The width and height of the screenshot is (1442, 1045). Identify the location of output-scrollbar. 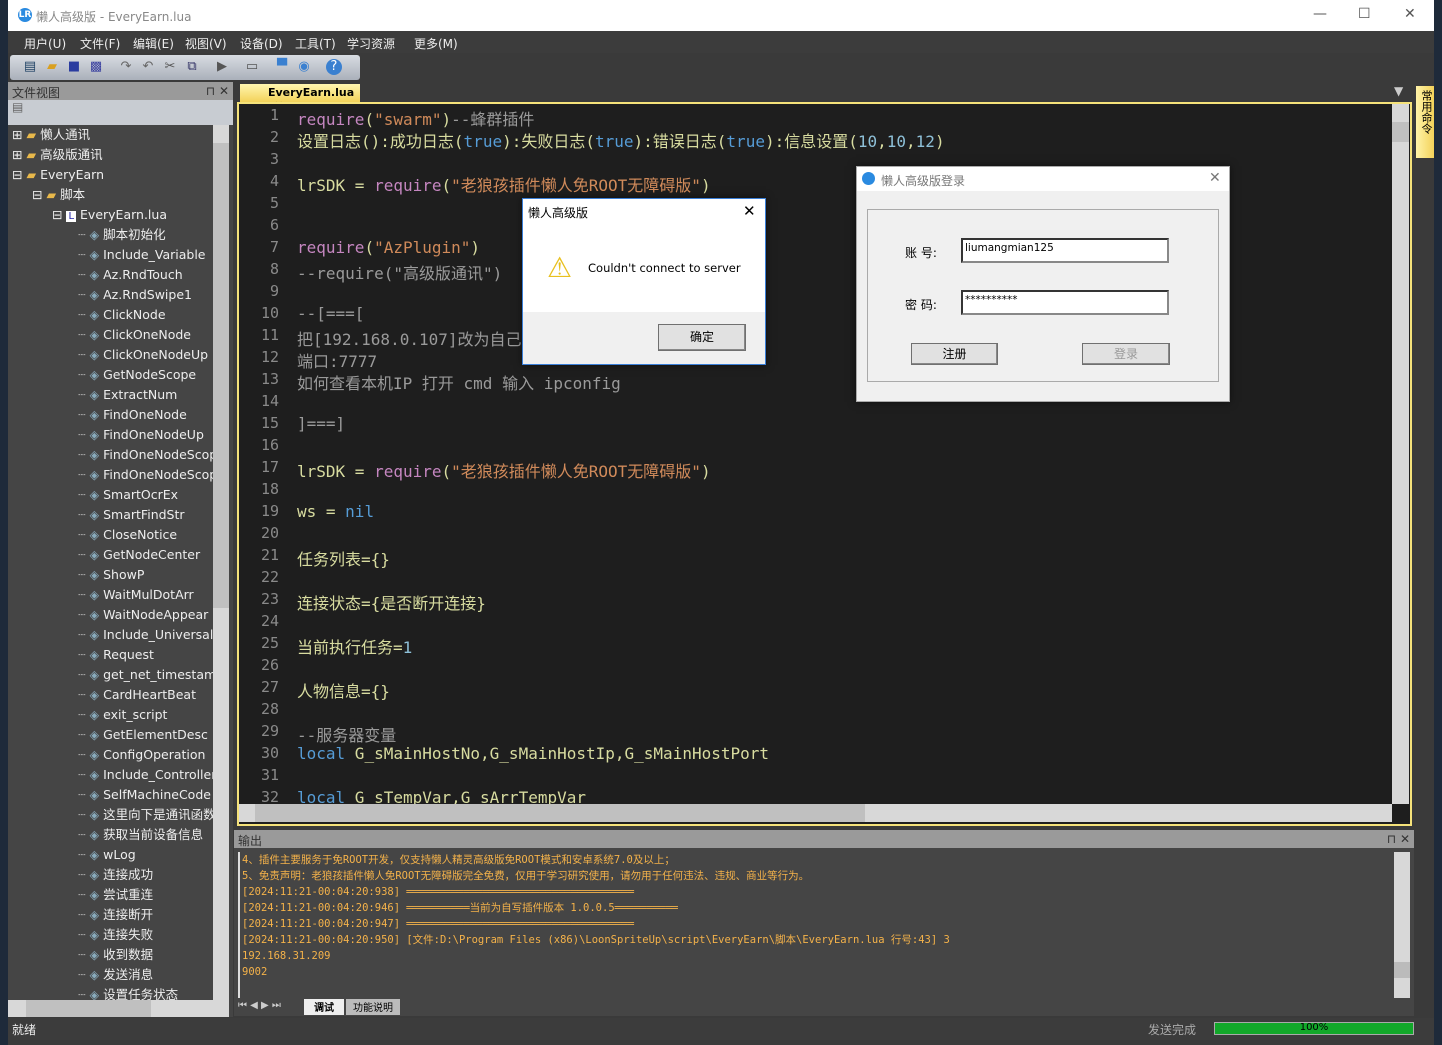
(1402, 925).